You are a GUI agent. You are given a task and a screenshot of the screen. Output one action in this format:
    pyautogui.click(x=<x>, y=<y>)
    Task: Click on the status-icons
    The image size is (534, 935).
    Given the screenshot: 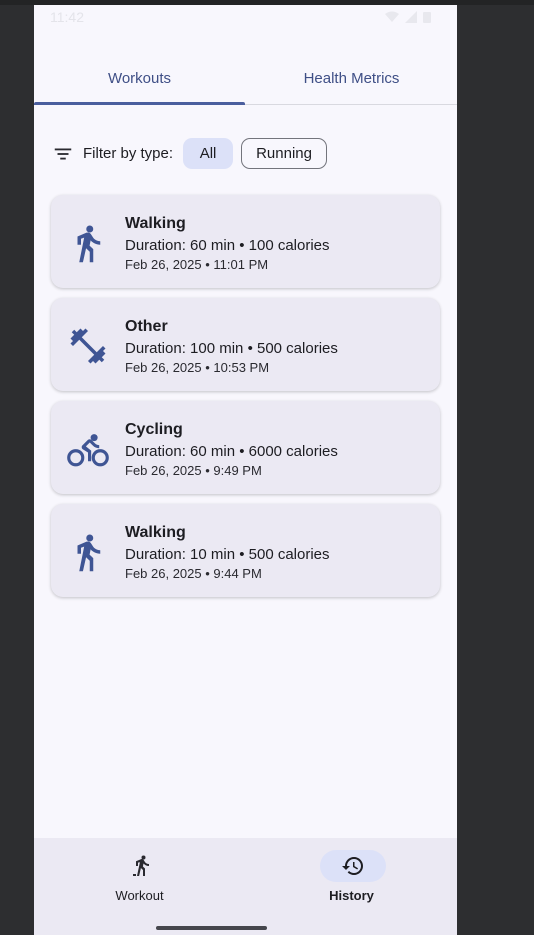 What is the action you would take?
    pyautogui.click(x=408, y=17)
    